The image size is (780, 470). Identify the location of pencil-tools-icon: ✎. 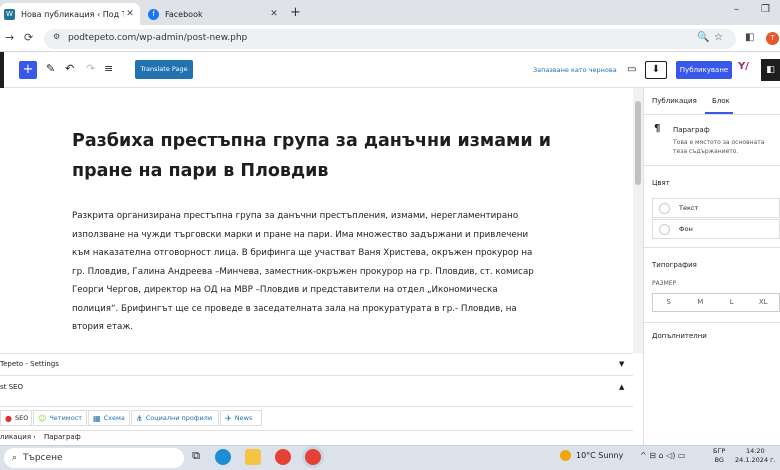
(50, 68).